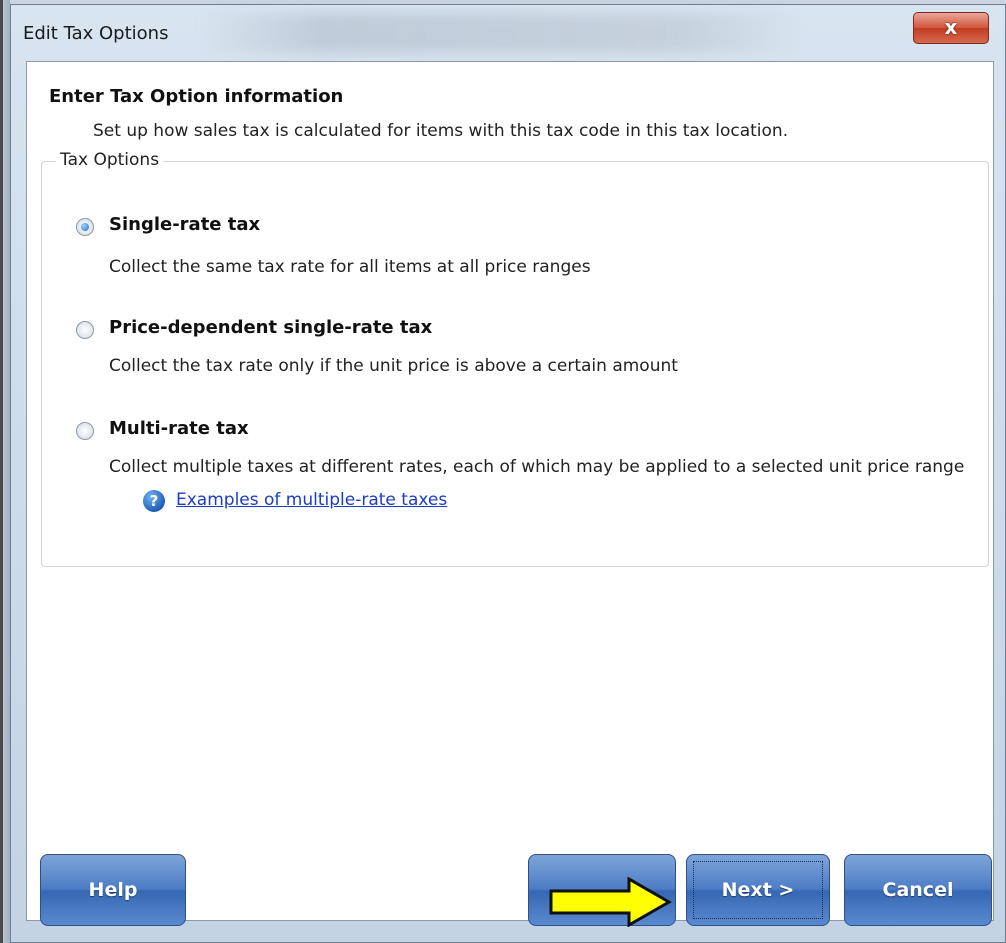 The image size is (1006, 943). What do you see at coordinates (5, 471) in the screenshot?
I see `background-app-edge` at bounding box center [5, 471].